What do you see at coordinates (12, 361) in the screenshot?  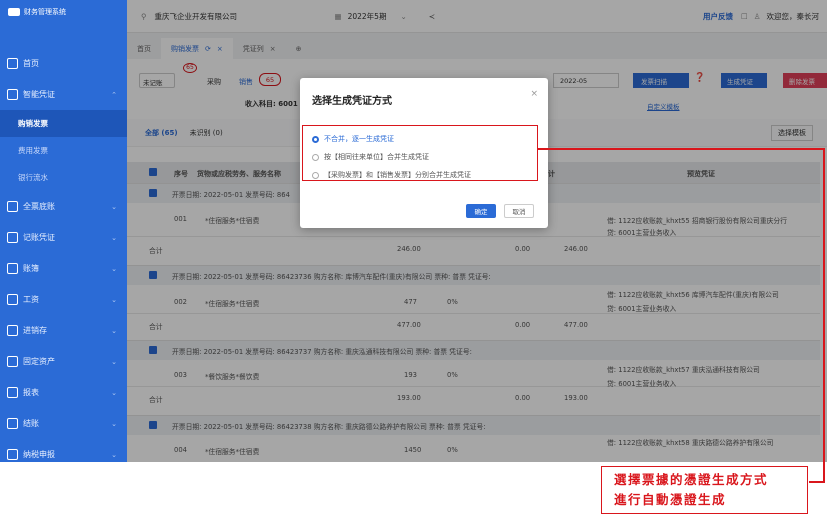 I see `assets-icon` at bounding box center [12, 361].